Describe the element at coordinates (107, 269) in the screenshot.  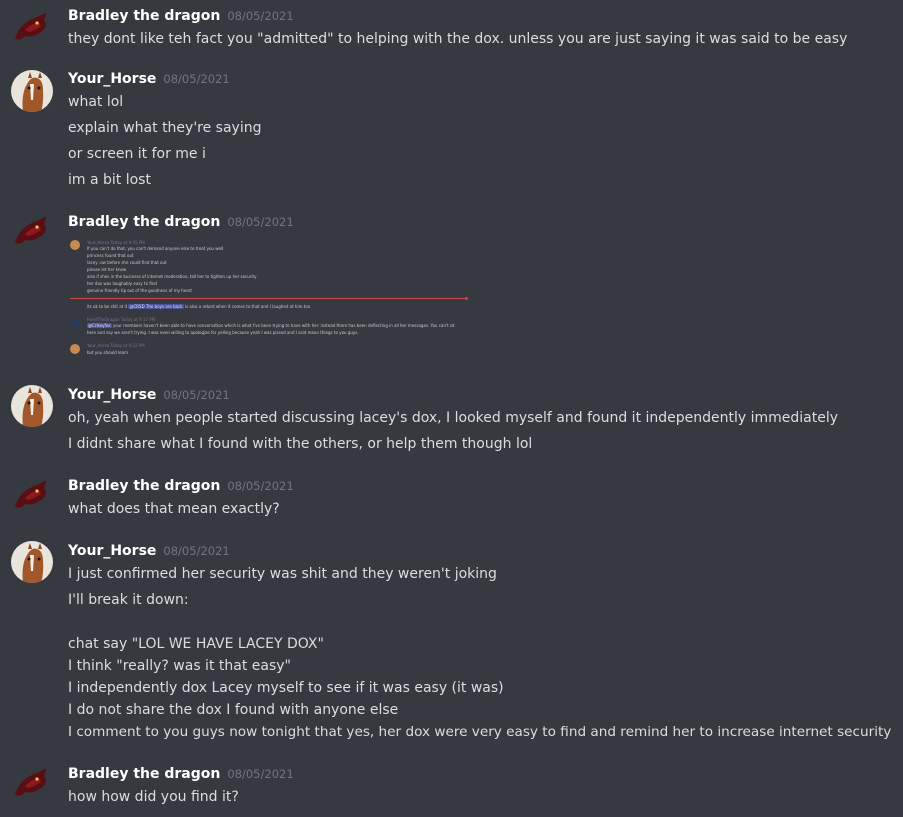
I see `embed-line: please let her know` at that location.